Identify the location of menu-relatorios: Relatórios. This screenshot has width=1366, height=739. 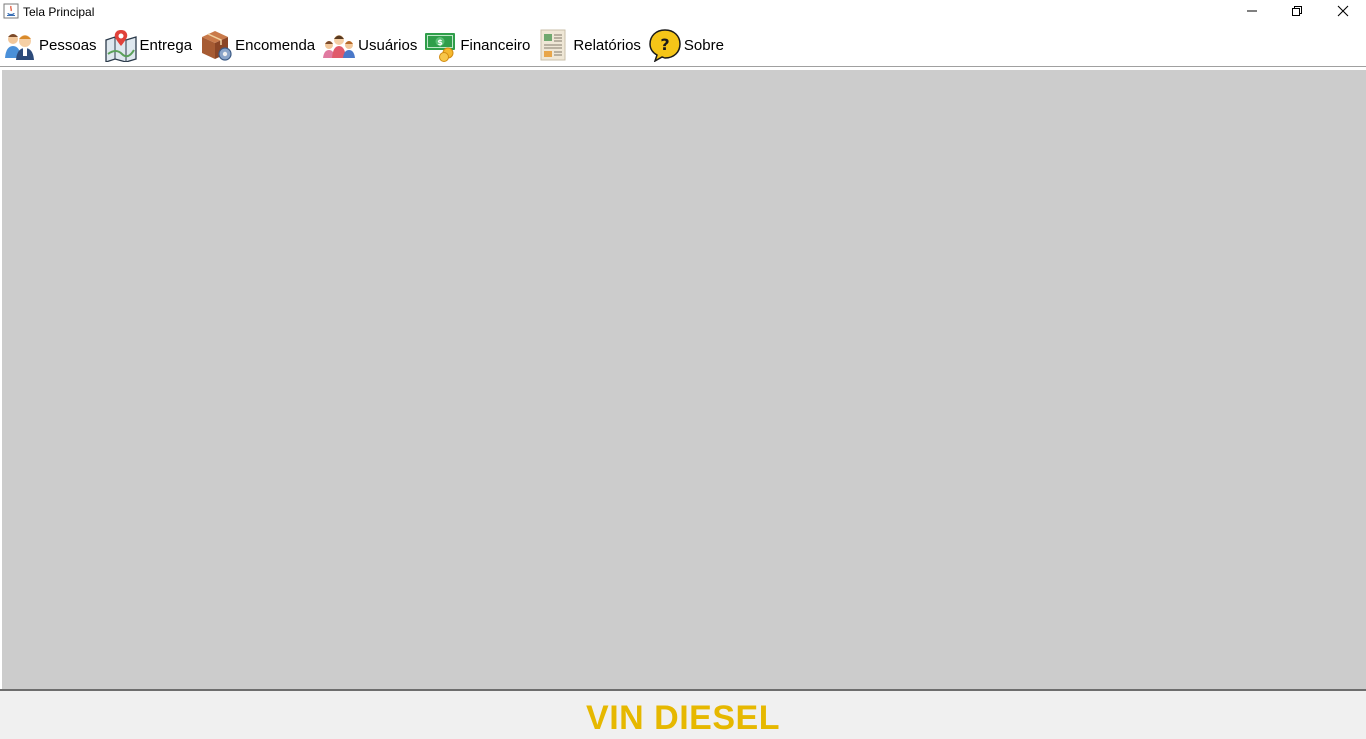
(589, 45).